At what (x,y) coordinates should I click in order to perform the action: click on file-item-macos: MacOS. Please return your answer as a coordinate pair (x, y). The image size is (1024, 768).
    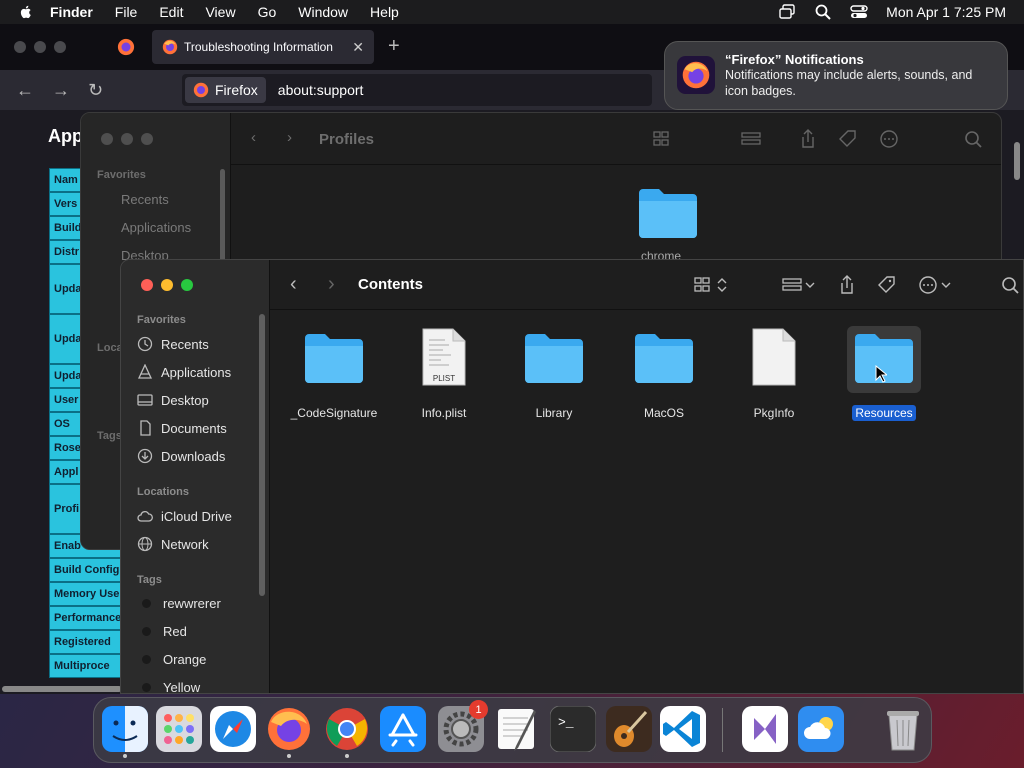
    Looking at the image, I should click on (664, 373).